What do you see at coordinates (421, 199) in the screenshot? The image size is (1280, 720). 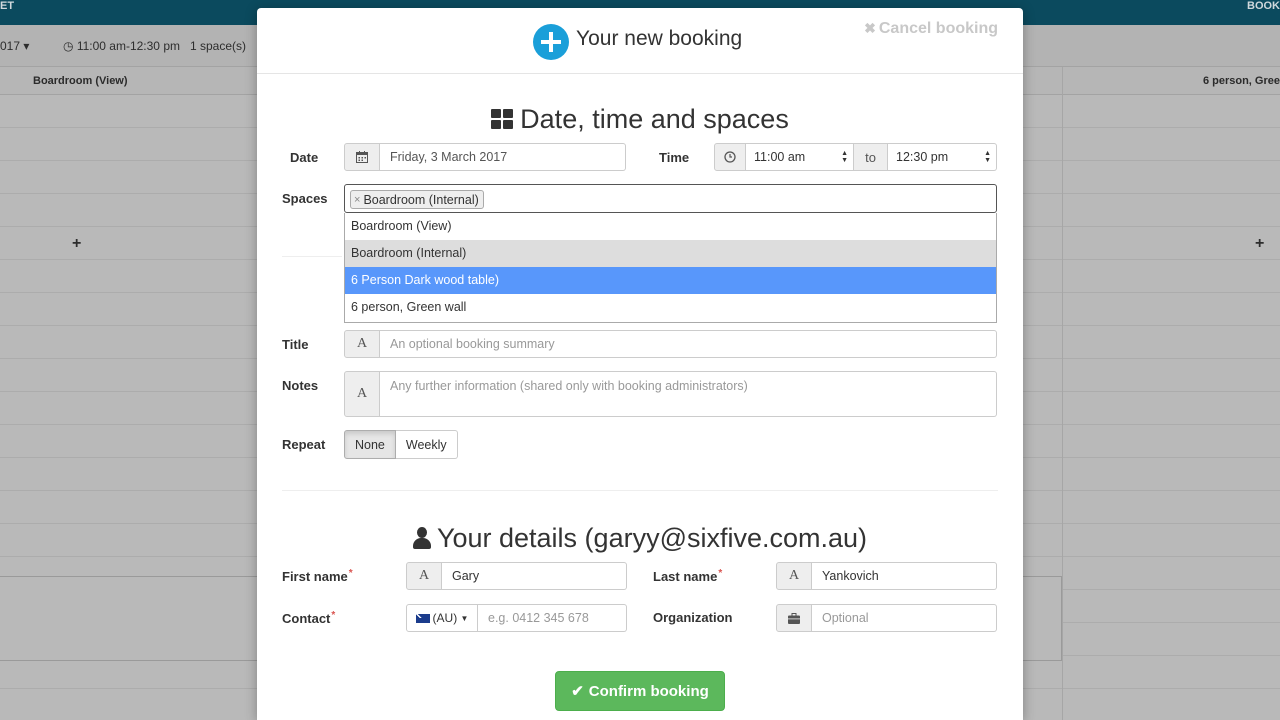 I see `selected-space-tag-label: Boardroom (Internal)` at bounding box center [421, 199].